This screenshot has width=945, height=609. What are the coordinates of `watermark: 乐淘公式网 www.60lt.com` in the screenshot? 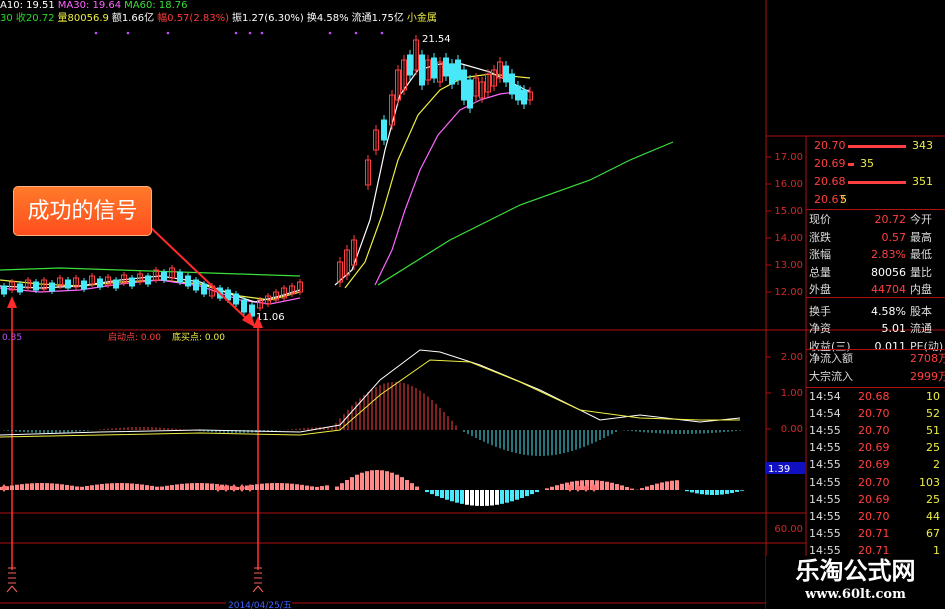 It's located at (855, 582).